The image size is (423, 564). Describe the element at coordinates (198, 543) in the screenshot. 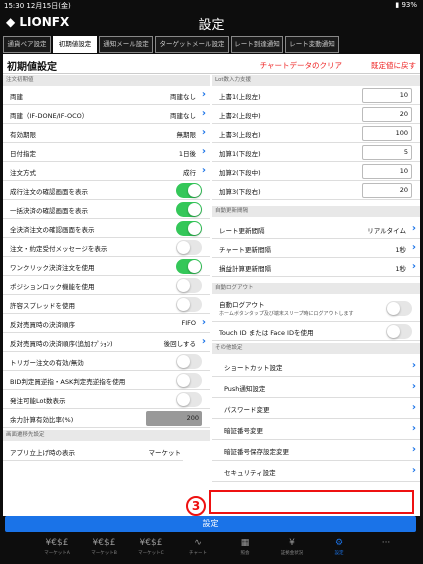

I see `nav-icon: ∿` at that location.